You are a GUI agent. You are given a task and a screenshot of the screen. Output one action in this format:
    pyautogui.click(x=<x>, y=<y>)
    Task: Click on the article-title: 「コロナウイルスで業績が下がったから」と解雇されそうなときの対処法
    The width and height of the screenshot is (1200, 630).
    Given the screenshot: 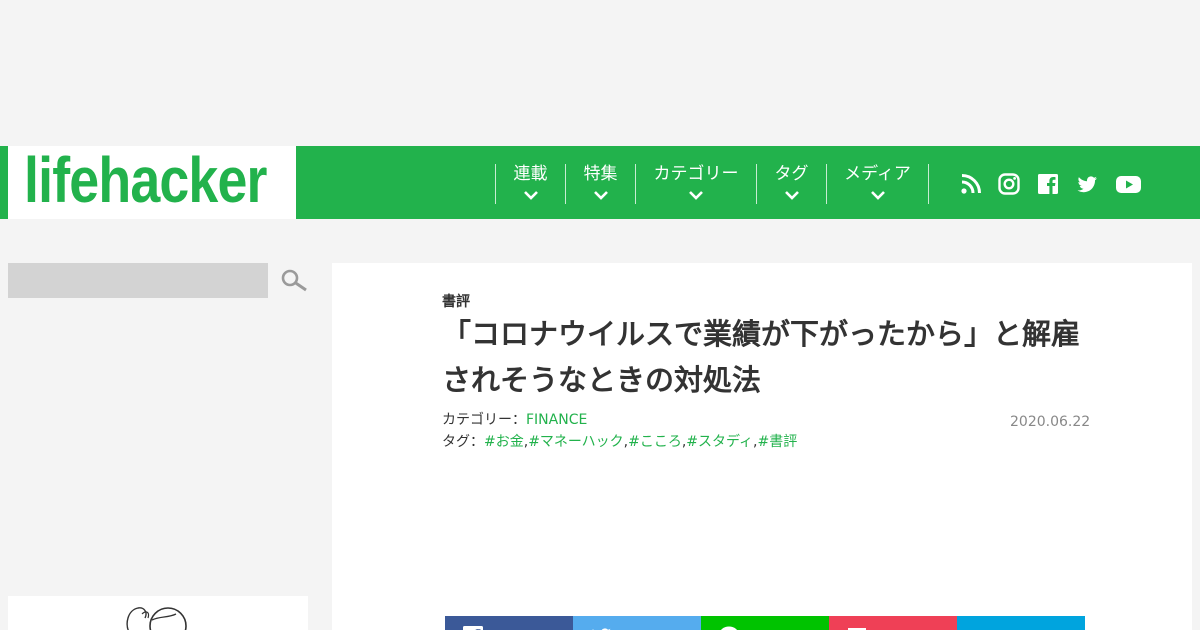 What is the action you would take?
    pyautogui.click(x=761, y=357)
    